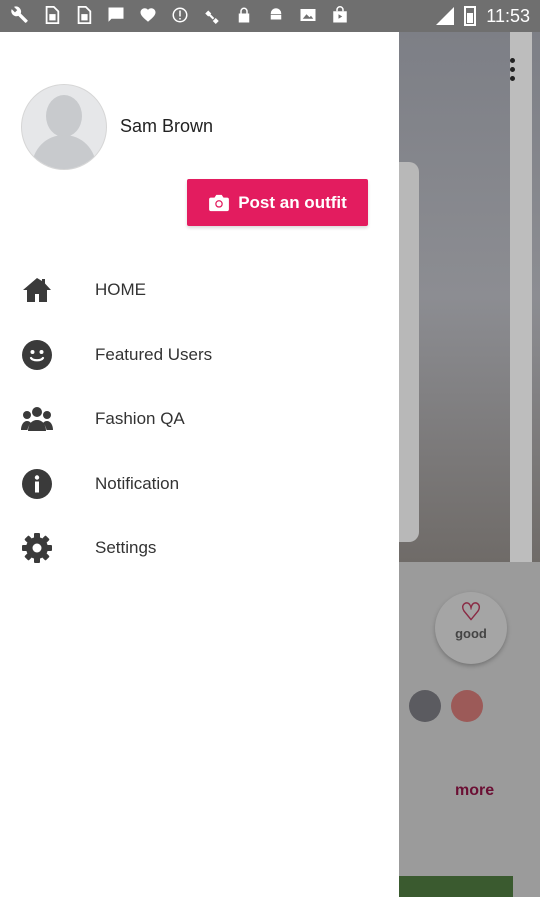 The image size is (540, 897). Describe the element at coordinates (37, 290) in the screenshot. I see `home-icon` at that location.